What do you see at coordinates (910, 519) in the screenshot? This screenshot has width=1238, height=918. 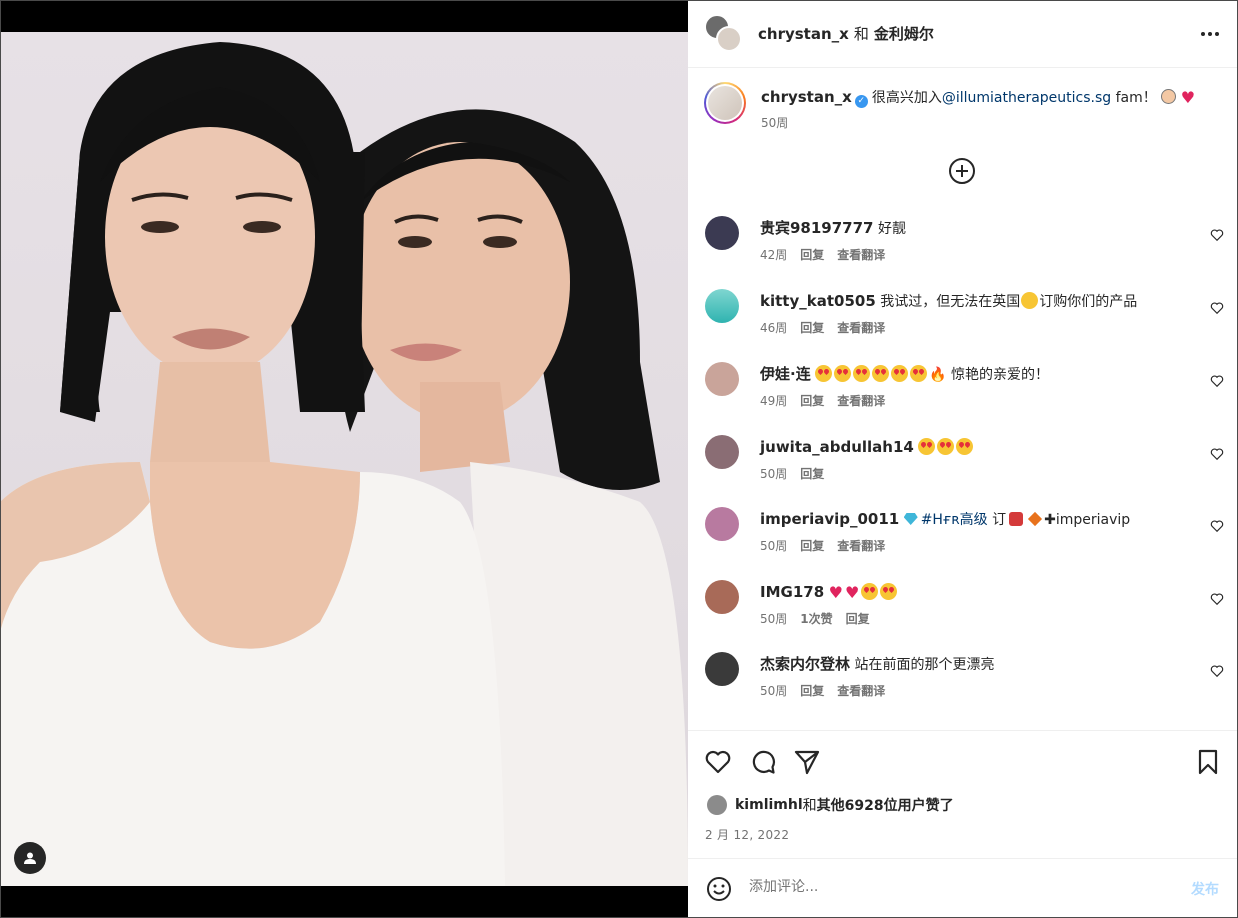 I see `gem-emoji-icon` at bounding box center [910, 519].